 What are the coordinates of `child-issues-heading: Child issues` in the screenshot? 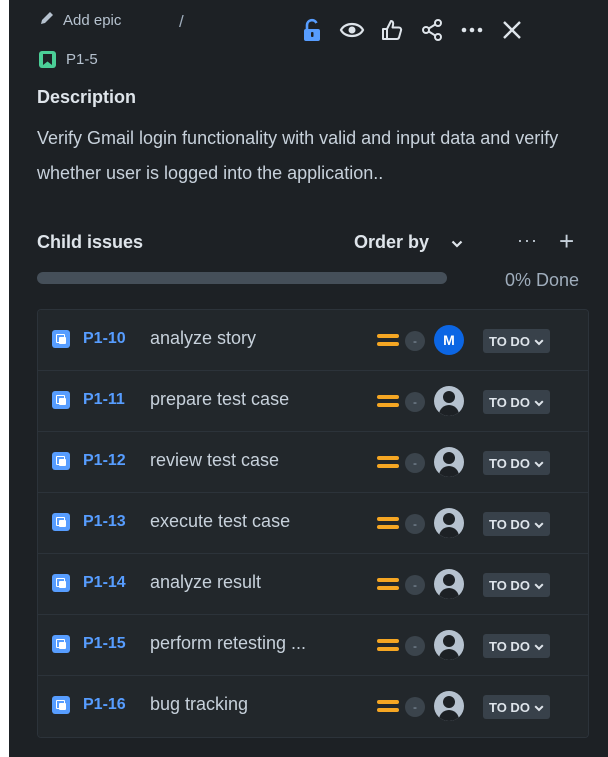 It's located at (90, 242).